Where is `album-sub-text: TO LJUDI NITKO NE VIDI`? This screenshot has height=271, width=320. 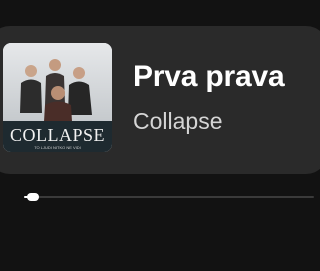
album-sub-text: TO LJUDI NITKO NE VIDI is located at coordinates (57, 147).